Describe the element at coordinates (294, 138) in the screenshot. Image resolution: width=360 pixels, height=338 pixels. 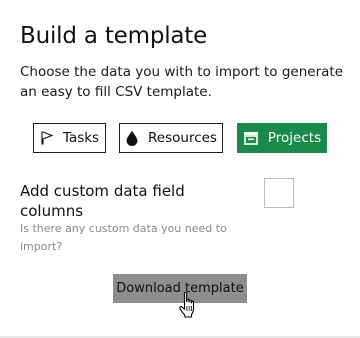
I see `projects-label: Projects` at that location.